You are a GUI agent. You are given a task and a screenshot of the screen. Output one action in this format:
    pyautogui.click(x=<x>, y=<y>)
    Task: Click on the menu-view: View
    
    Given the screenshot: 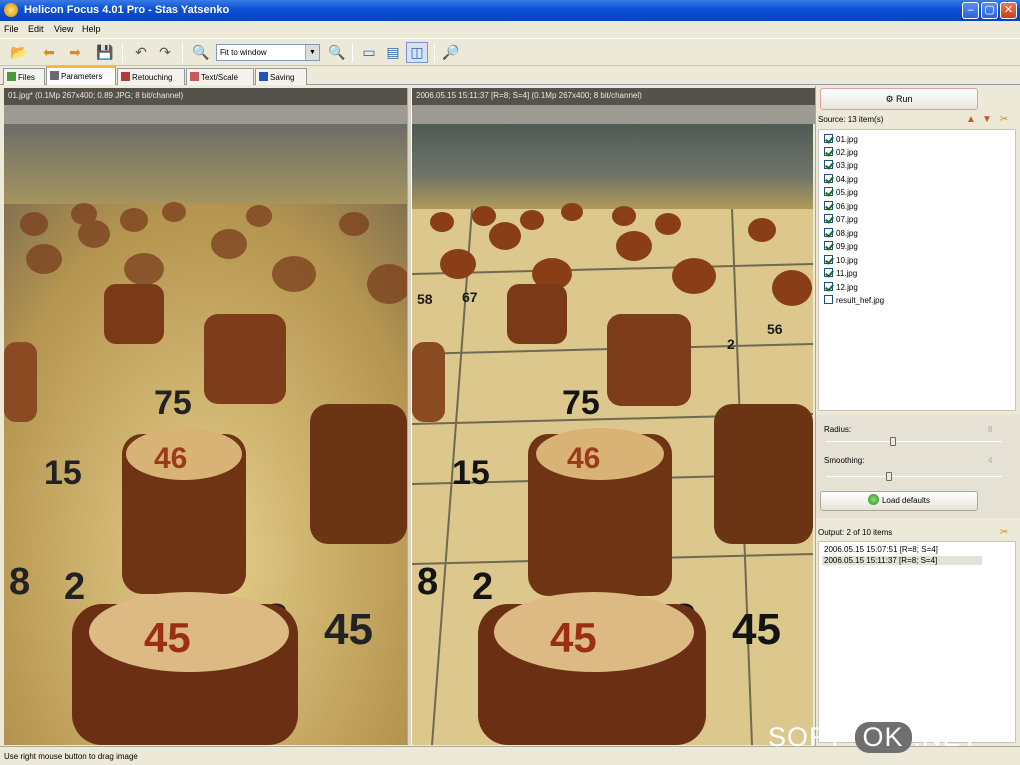 What is the action you would take?
    pyautogui.click(x=63, y=29)
    